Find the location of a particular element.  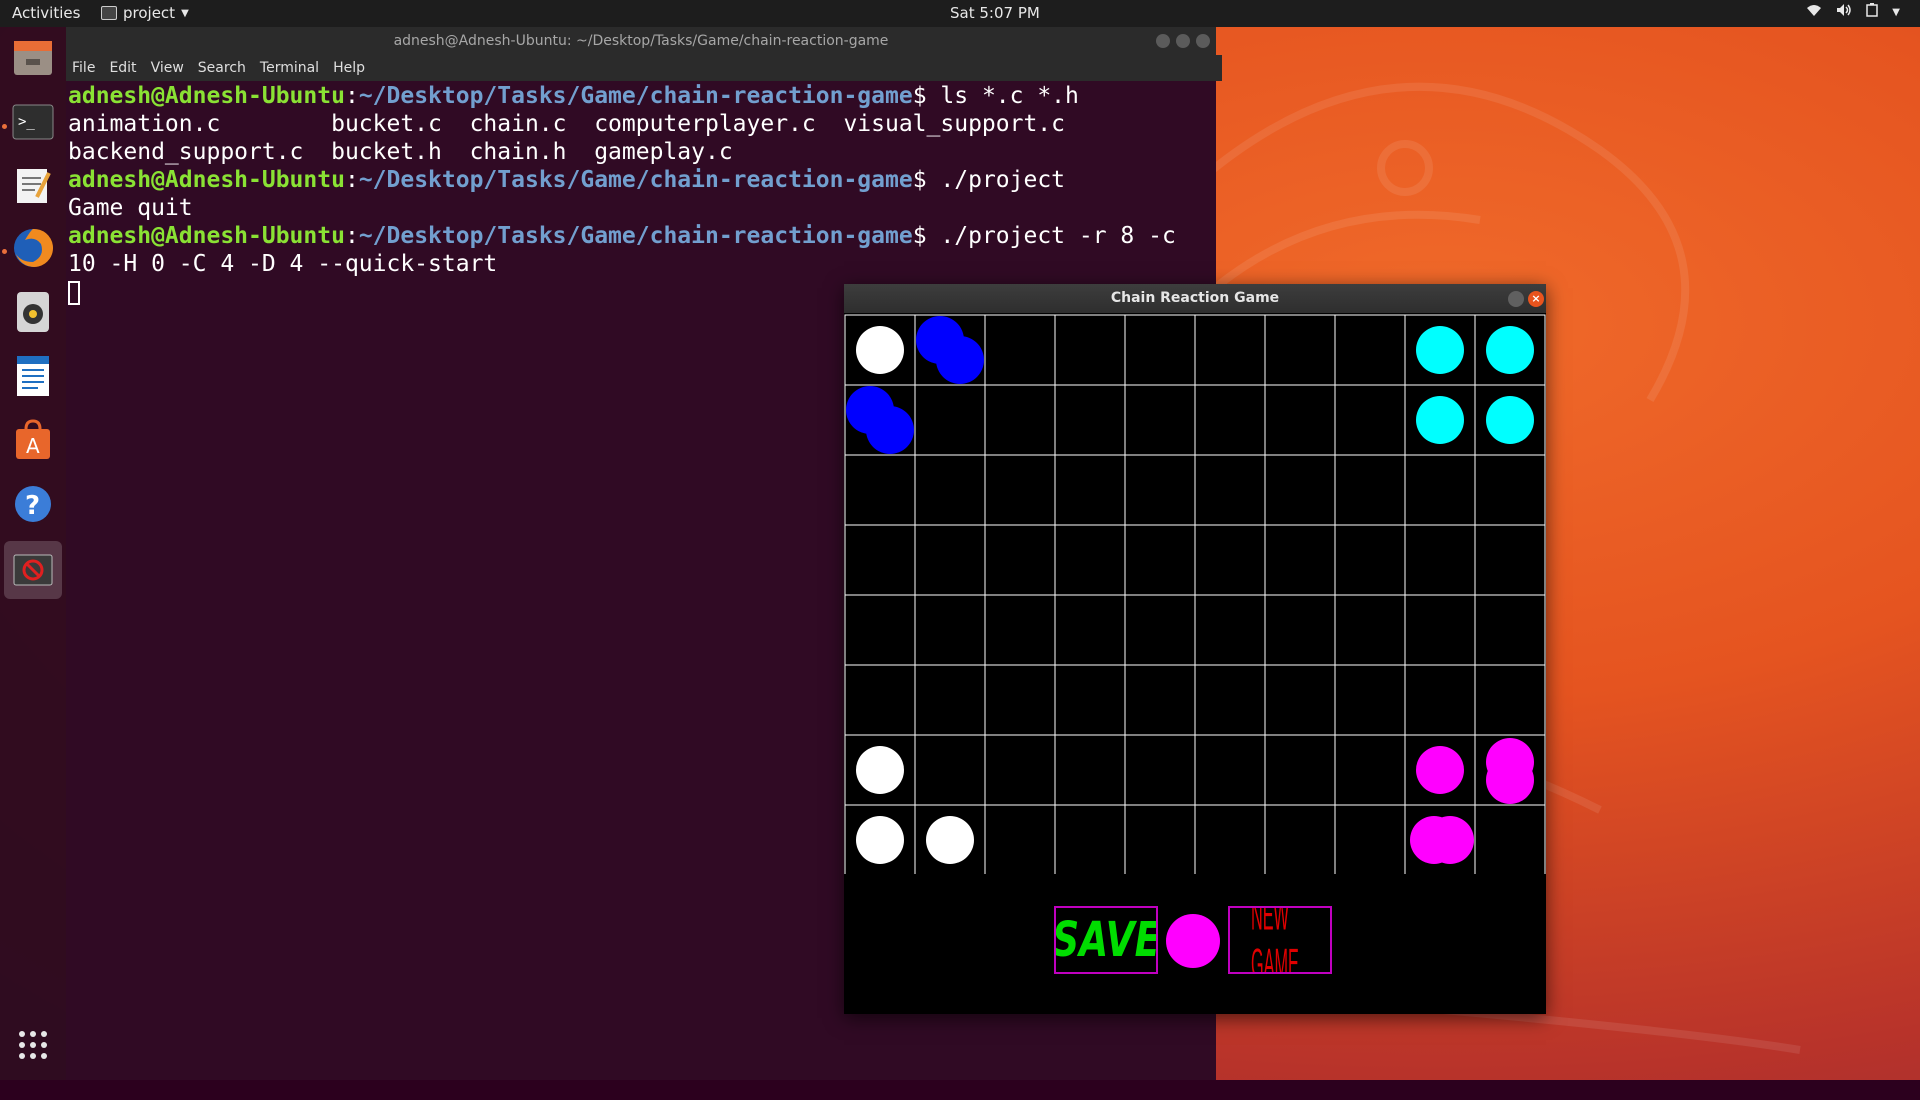

help-icon: ? is located at coordinates (33, 504).